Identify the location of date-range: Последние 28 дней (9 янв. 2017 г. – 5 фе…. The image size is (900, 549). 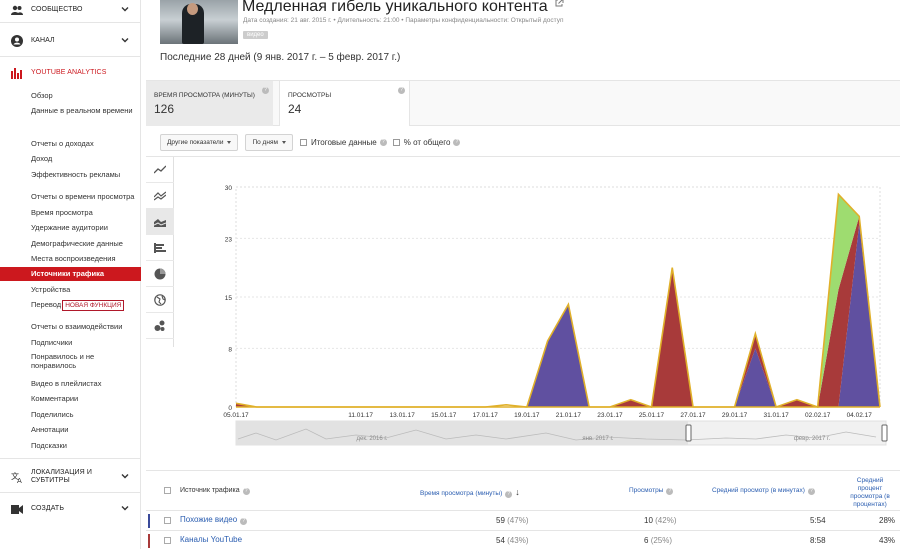
(280, 57).